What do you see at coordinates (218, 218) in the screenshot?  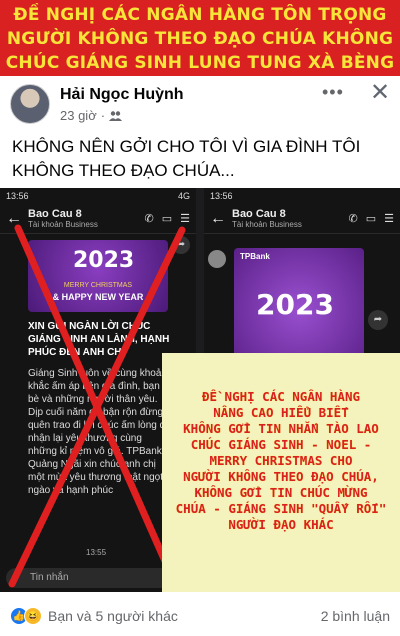 I see `back-arrow-icon: ←` at bounding box center [218, 218].